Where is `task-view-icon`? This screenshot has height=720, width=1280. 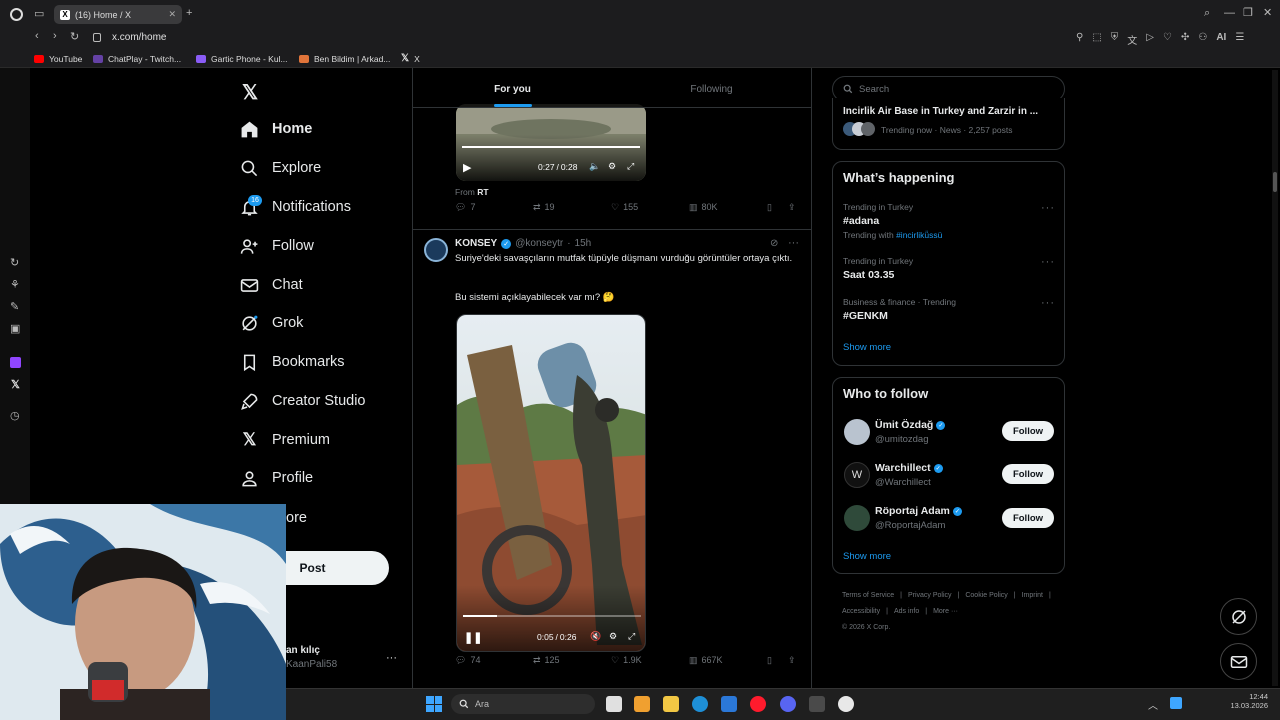
task-view-icon is located at coordinates (614, 704).